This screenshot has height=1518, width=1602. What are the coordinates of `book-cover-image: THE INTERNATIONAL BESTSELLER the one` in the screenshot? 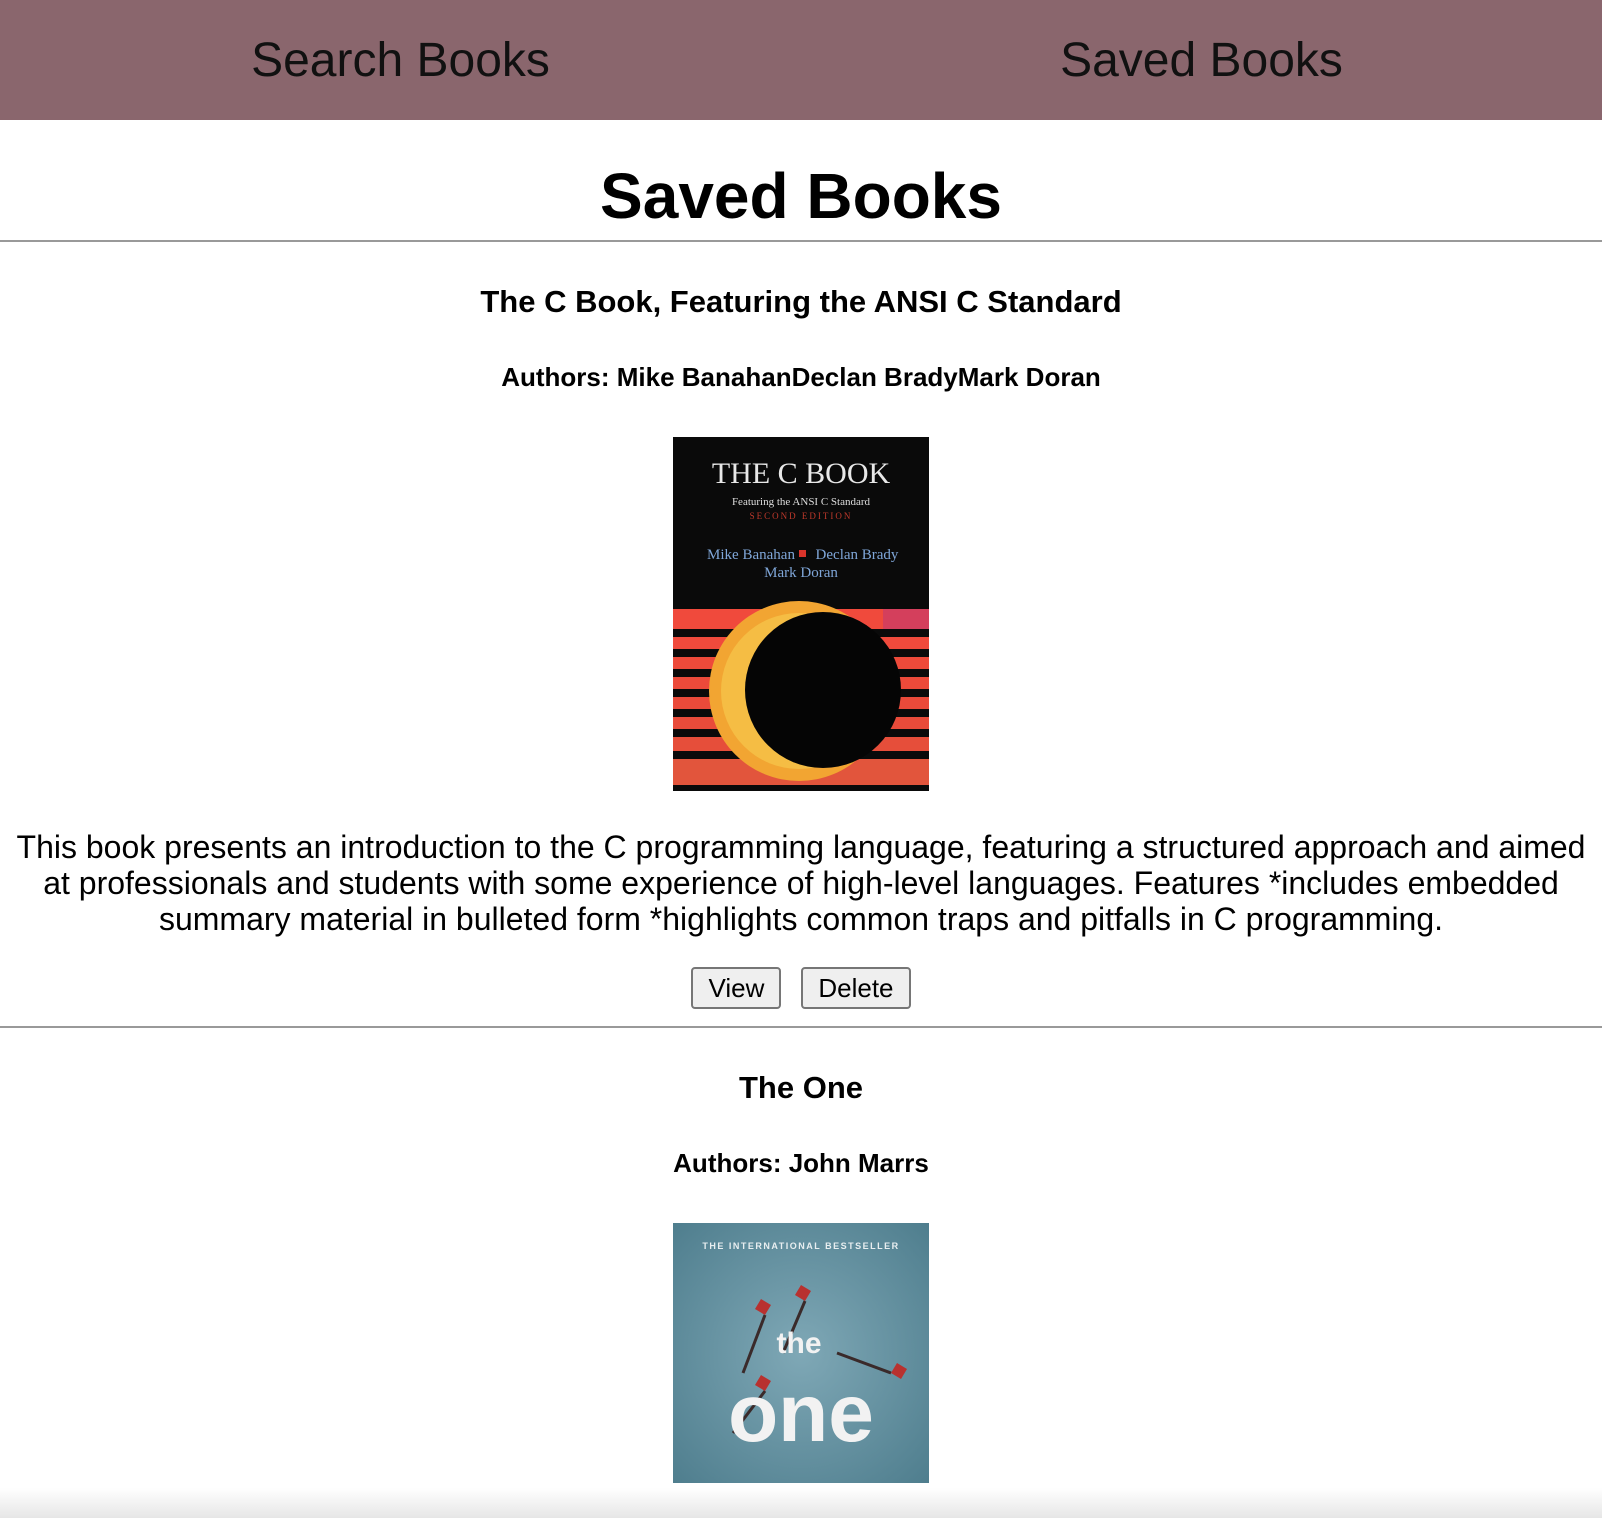 It's located at (801, 1353).